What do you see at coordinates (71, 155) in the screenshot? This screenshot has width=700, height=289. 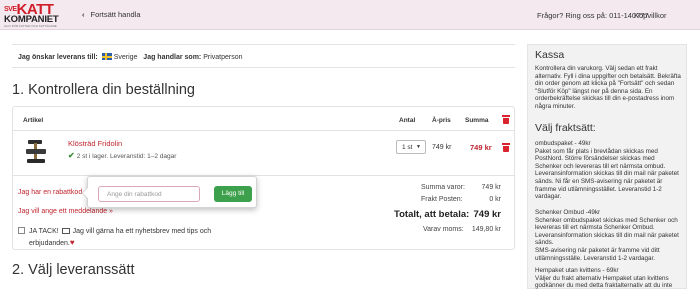 I see `checkmark-icon: ✔` at bounding box center [71, 155].